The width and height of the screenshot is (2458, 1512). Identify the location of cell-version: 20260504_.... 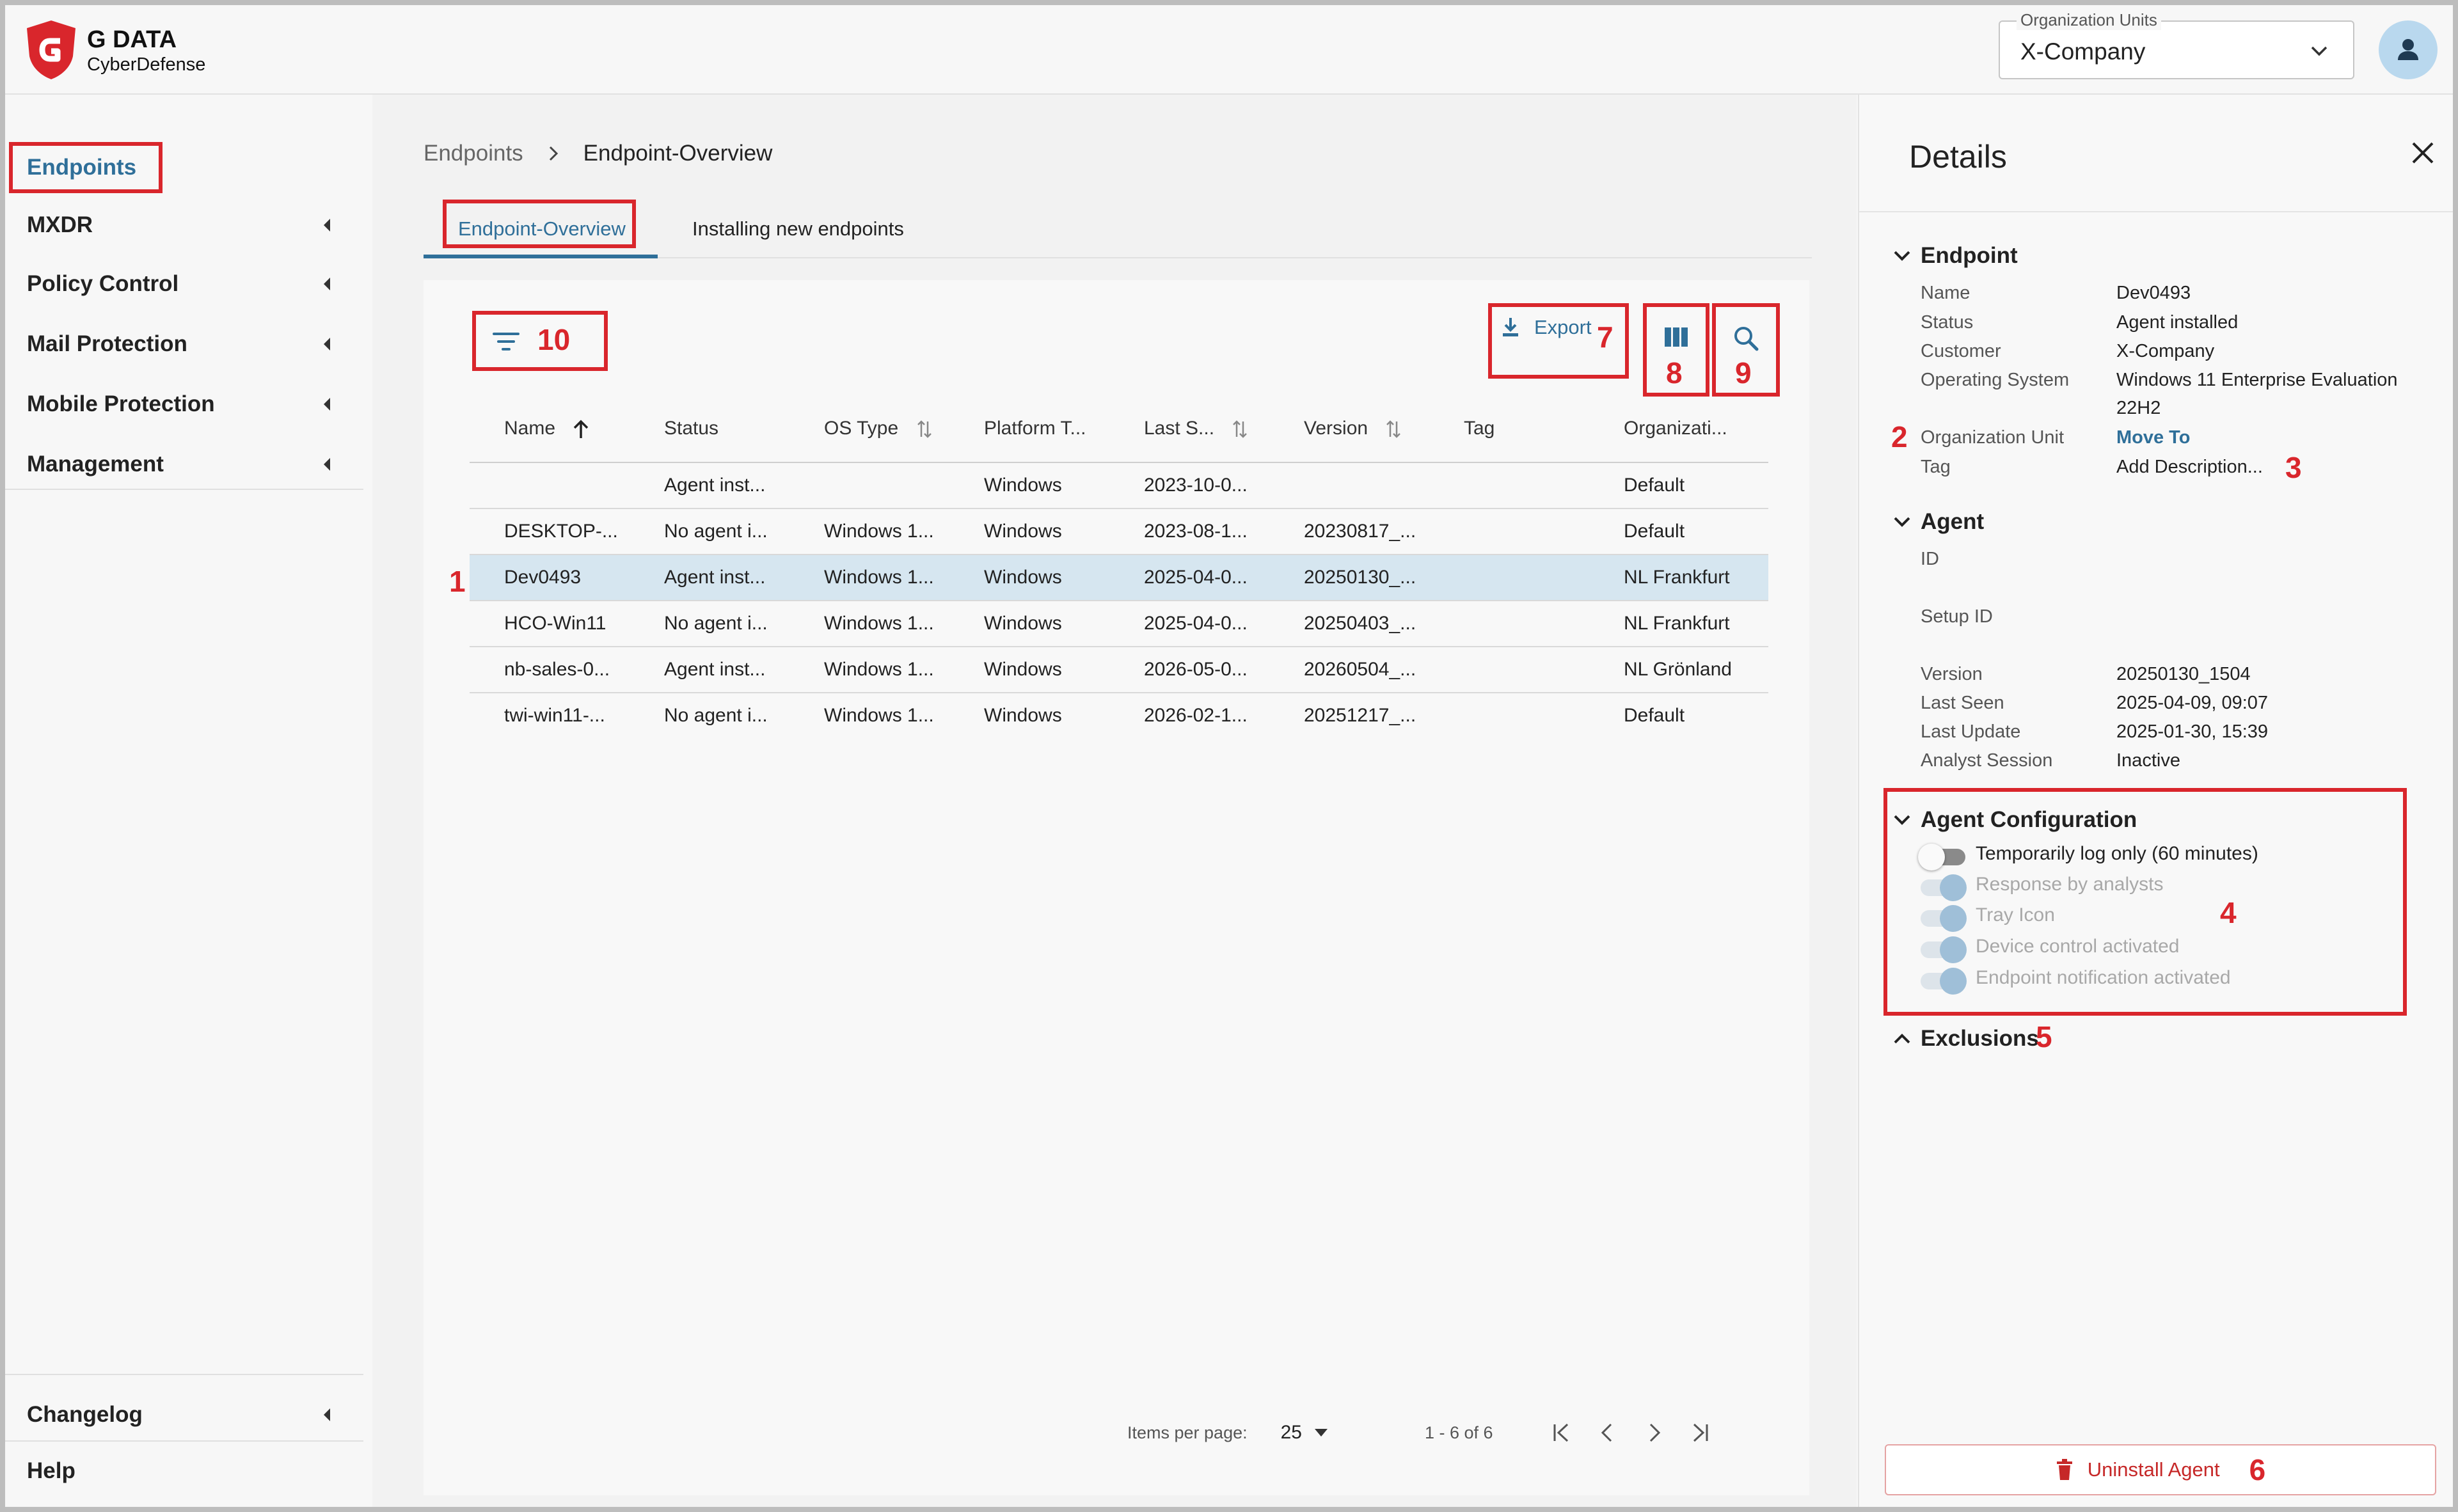
(1349, 670).